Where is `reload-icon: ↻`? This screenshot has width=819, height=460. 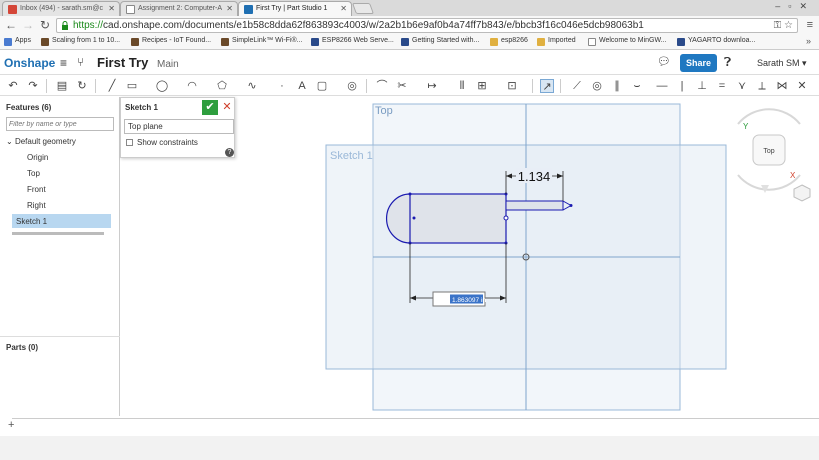
reload-icon: ↻ is located at coordinates (45, 25).